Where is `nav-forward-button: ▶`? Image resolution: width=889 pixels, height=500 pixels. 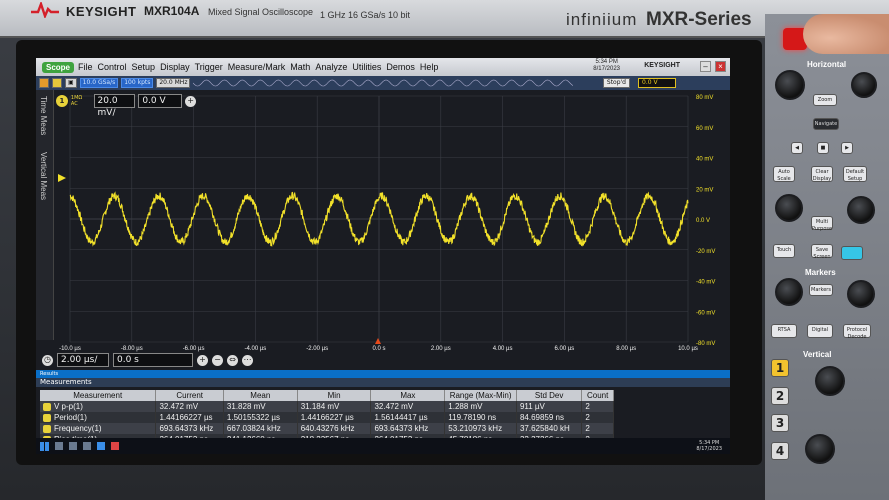
nav-forward-button: ▶ is located at coordinates (847, 148).